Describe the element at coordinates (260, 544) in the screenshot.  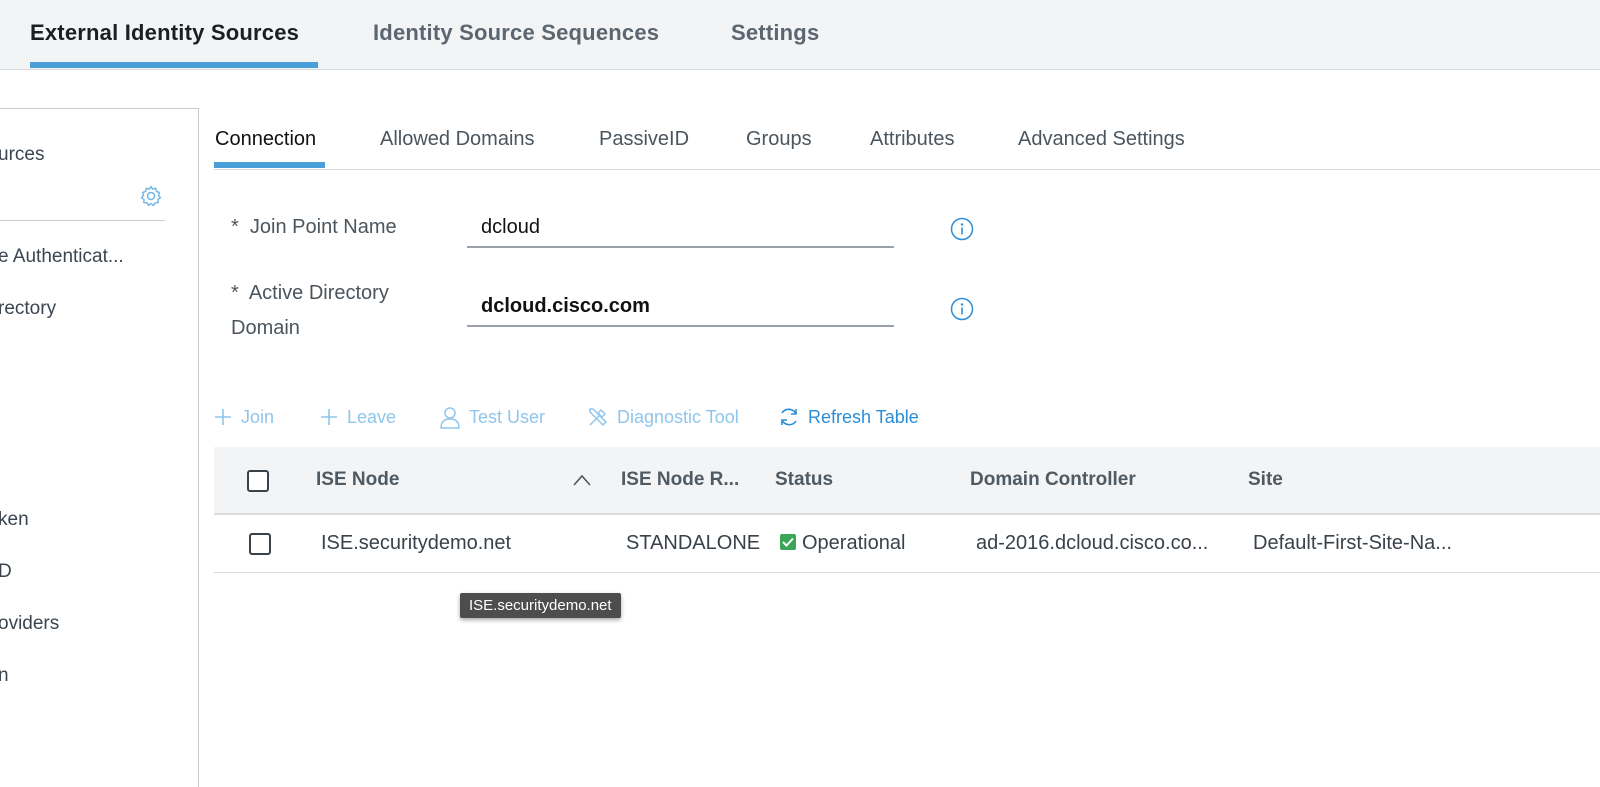
I see `row-checkbox` at that location.